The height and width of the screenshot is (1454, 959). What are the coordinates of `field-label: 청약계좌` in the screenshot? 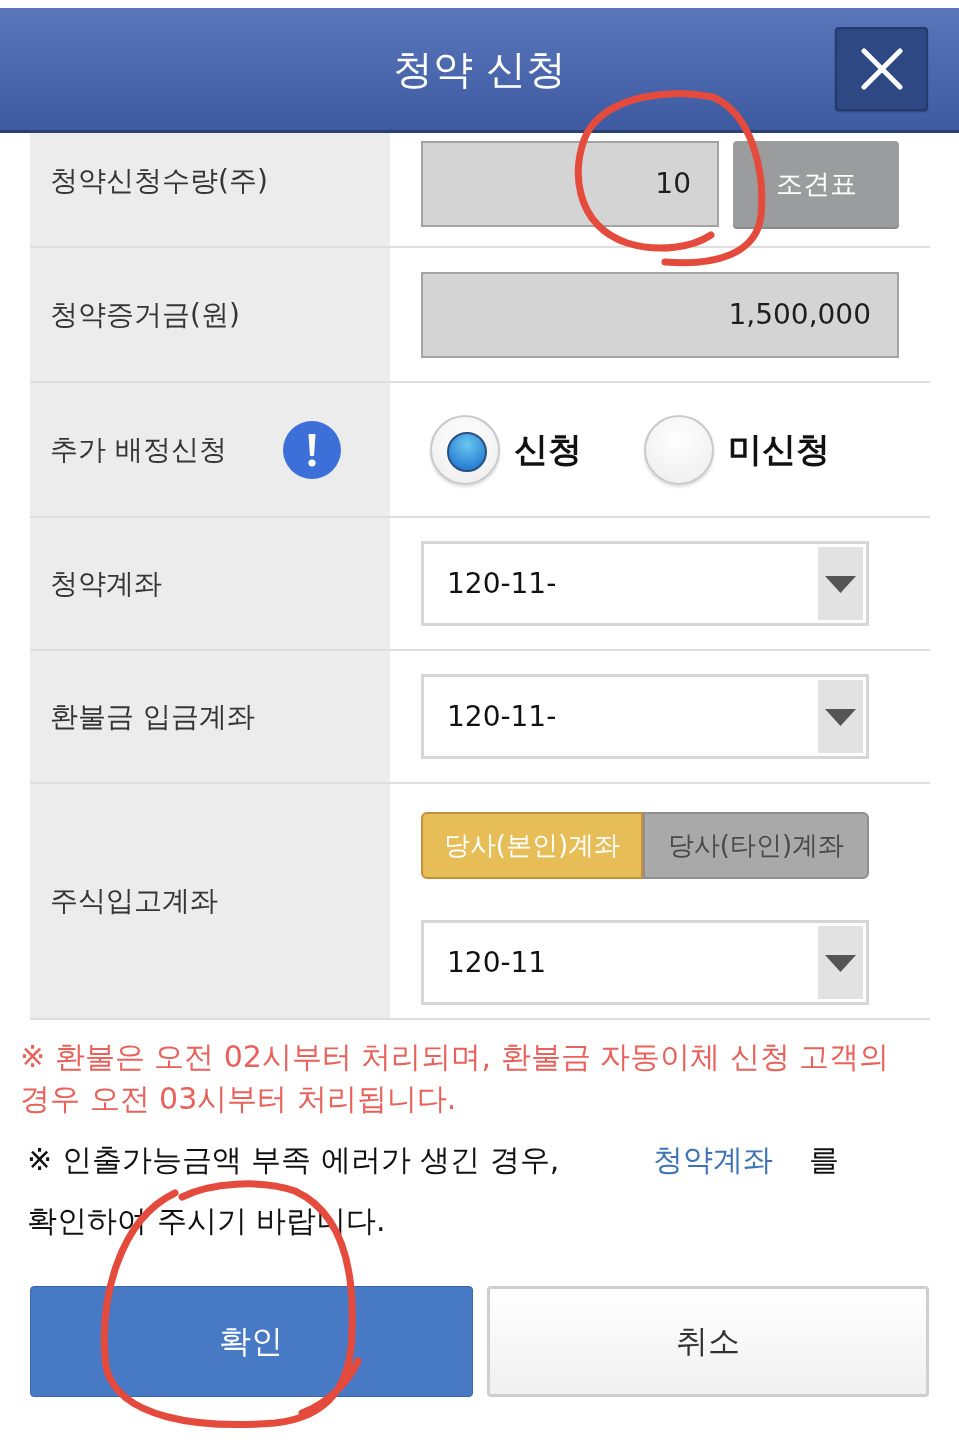 It's located at (106, 583).